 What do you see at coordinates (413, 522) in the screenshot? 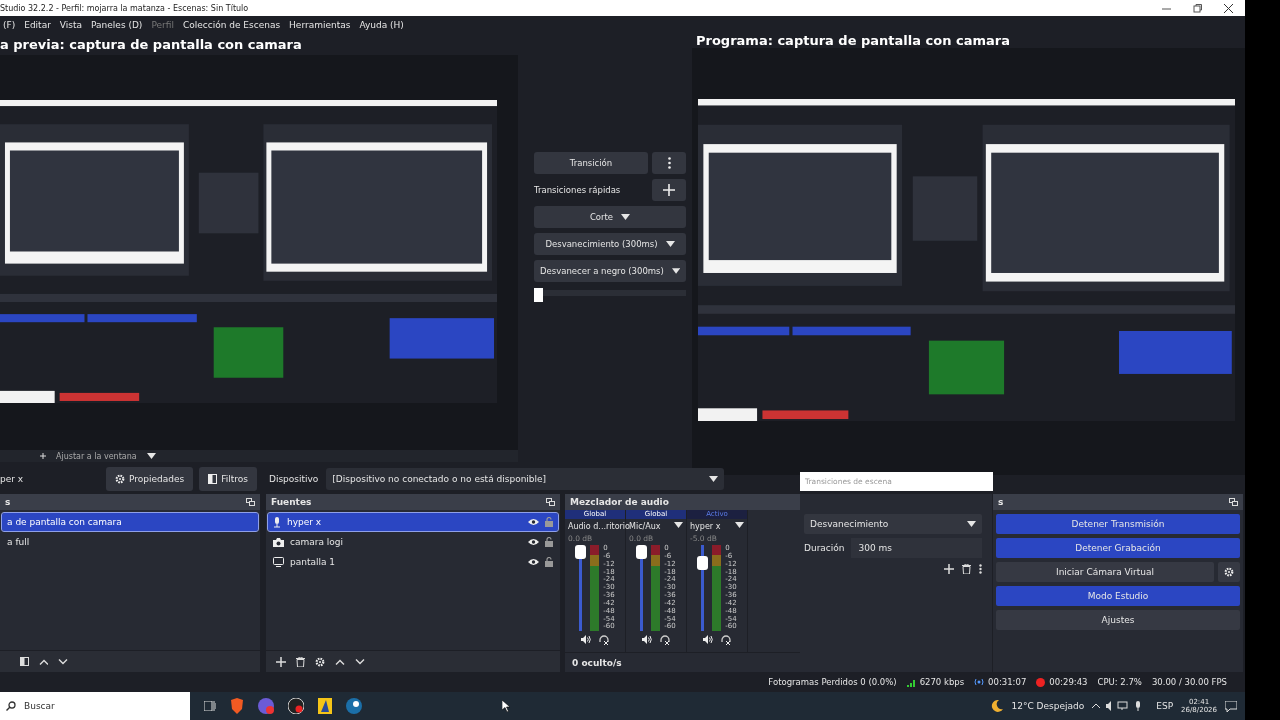
I see `source-item: hyper x` at bounding box center [413, 522].